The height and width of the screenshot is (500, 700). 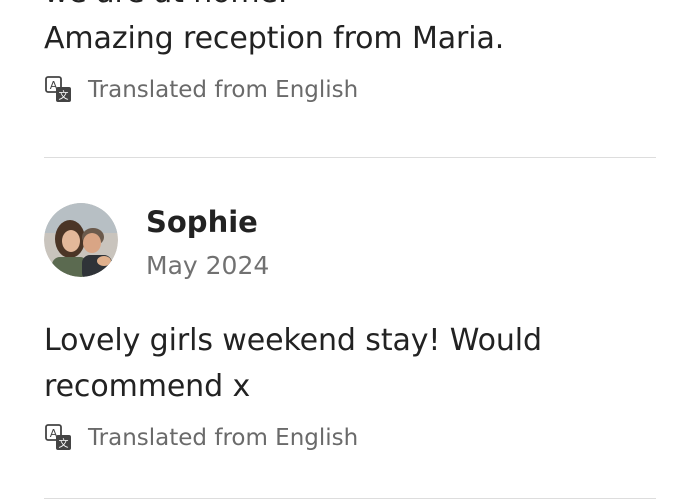 What do you see at coordinates (293, 340) in the screenshot?
I see `review-text-line: Lovely girls weekend stay! Would` at bounding box center [293, 340].